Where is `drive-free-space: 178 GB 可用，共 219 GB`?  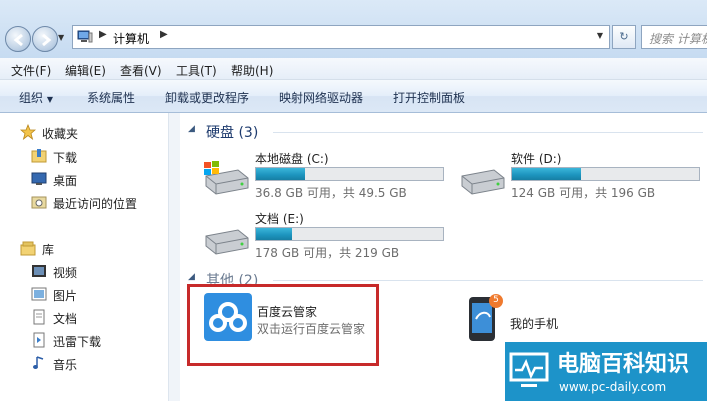
drive-free-space: 178 GB 可用，共 219 GB is located at coordinates (327, 253).